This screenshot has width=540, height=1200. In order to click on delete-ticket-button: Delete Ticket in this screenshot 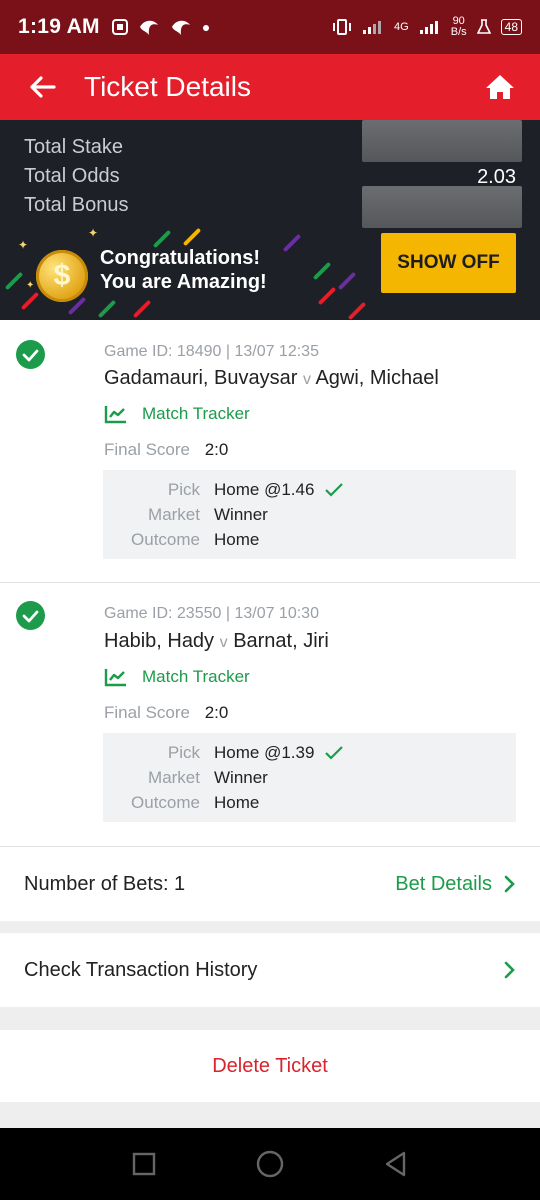, I will do `click(270, 1066)`.